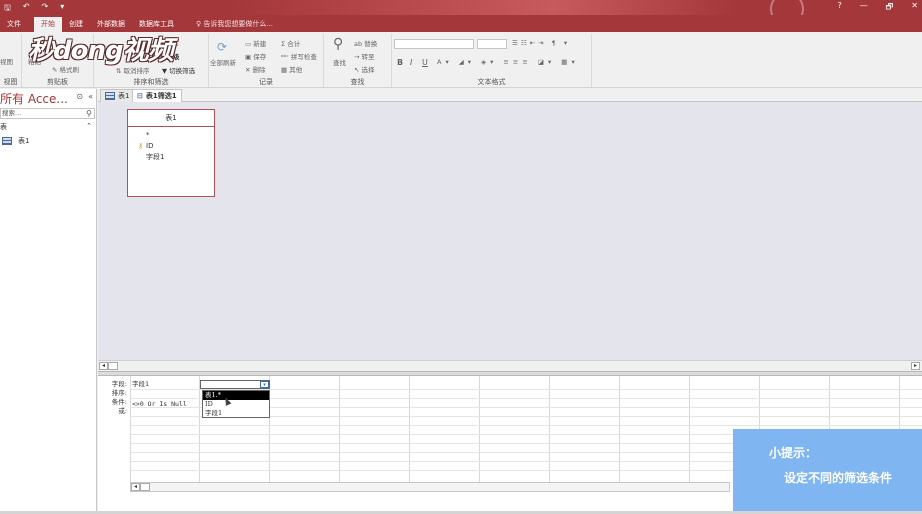 The width and height of the screenshot is (922, 514). What do you see at coordinates (461, 13) in the screenshot?
I see `title-bar: 🖫 ↶ ↷ ▾ ? — 🗗 ✕` at bounding box center [461, 13].